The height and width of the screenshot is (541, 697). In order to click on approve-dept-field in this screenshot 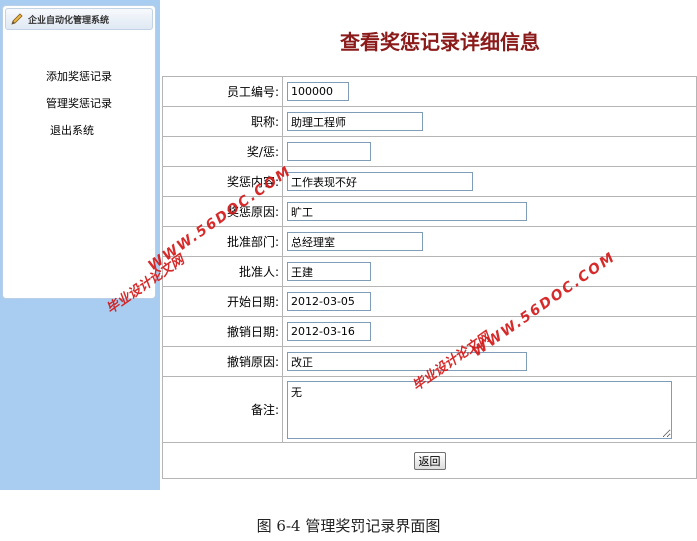, I will do `click(355, 241)`.